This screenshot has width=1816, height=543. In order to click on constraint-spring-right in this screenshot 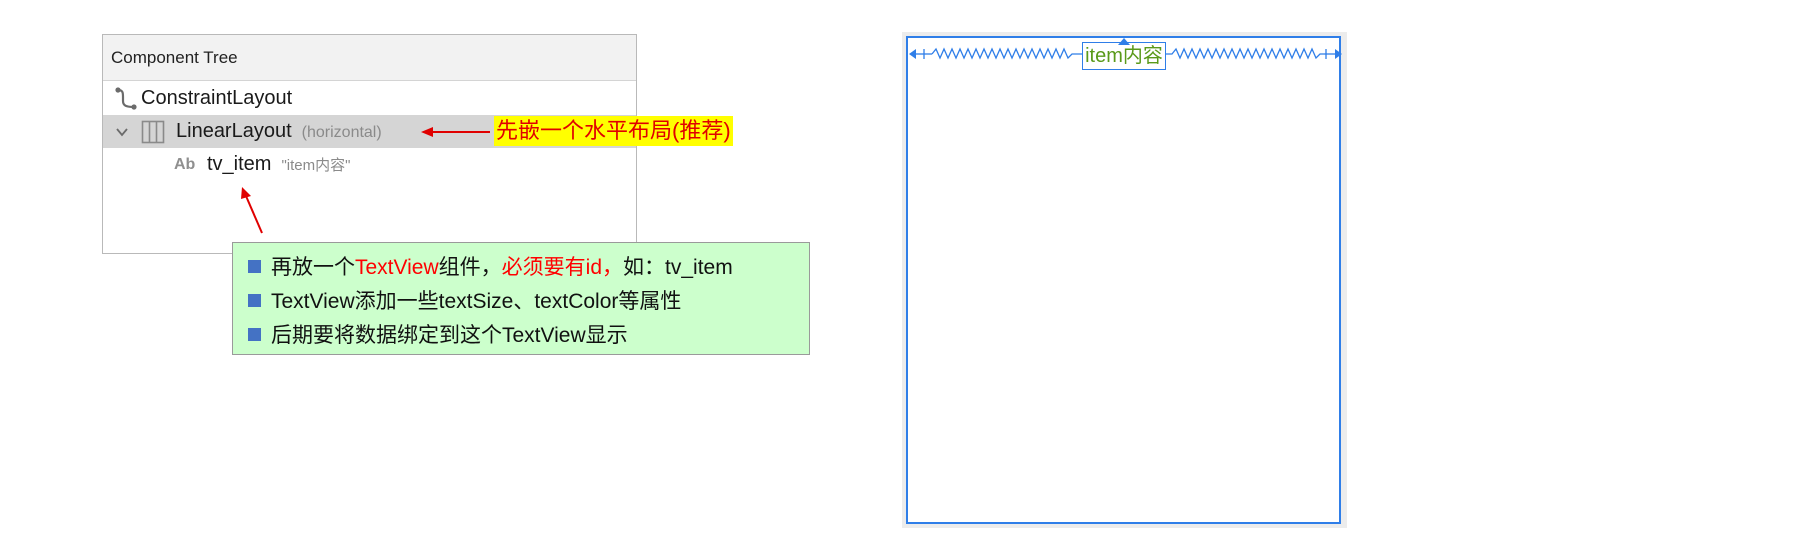, I will do `click(1254, 53)`.